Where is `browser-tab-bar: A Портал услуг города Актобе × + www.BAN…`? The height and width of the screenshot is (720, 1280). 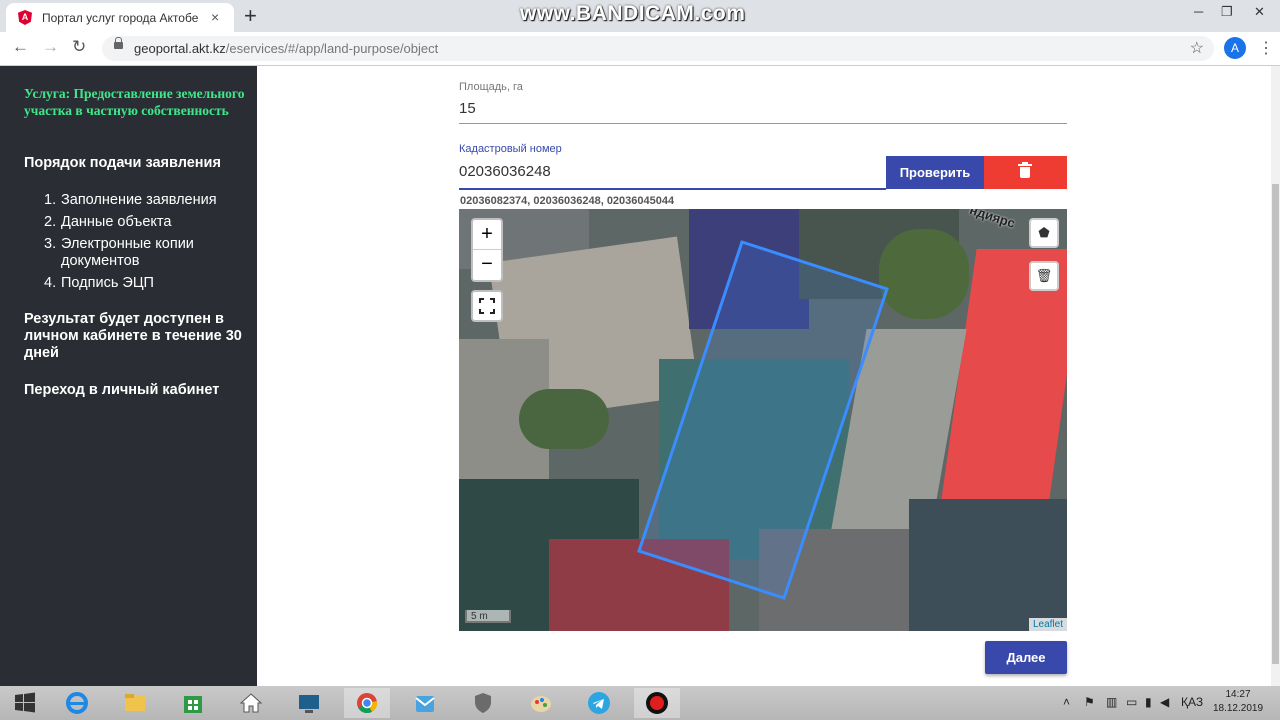
browser-tab-bar: A Портал услуг города Актобе × + www.BAN… is located at coordinates (640, 16).